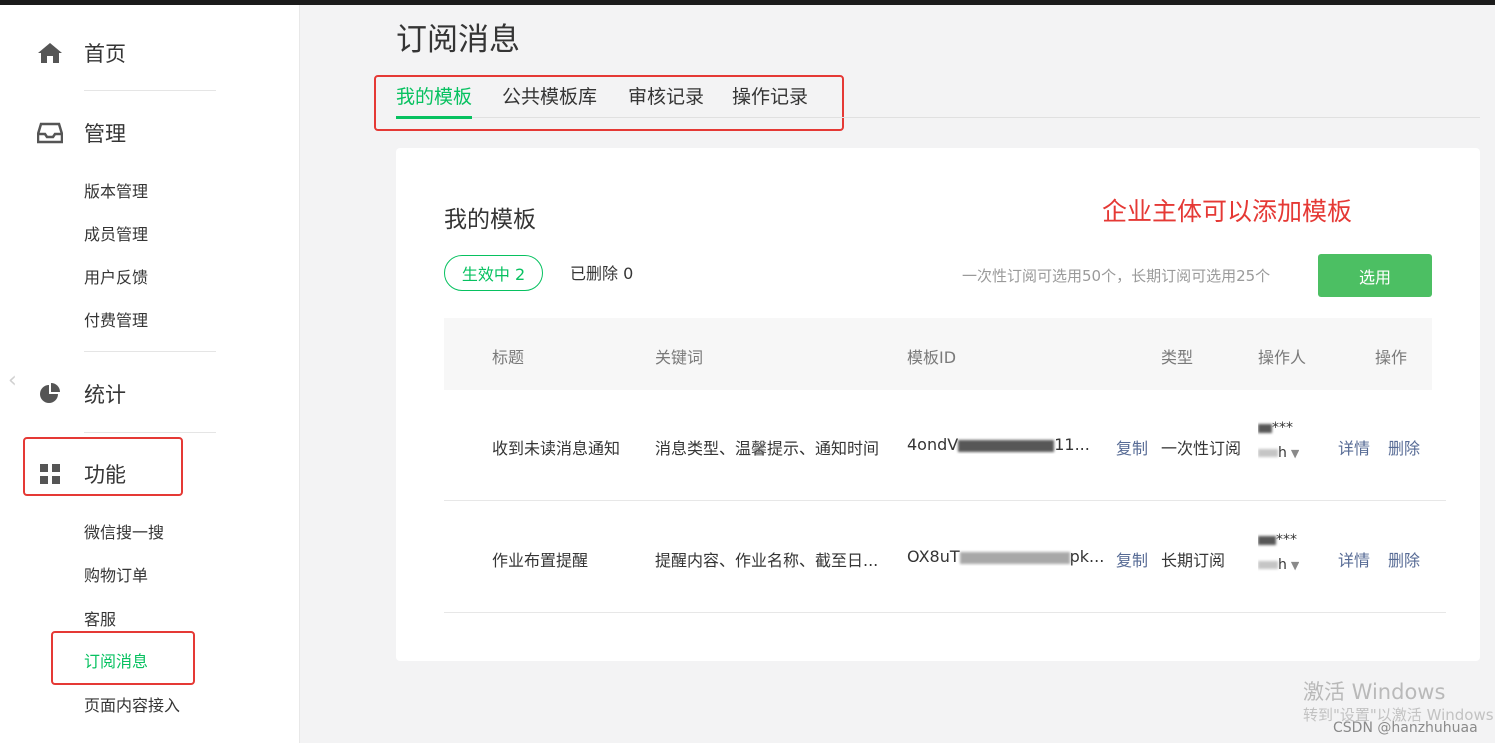 The height and width of the screenshot is (743, 1495). Describe the element at coordinates (50, 474) in the screenshot. I see `grid-icon` at that location.